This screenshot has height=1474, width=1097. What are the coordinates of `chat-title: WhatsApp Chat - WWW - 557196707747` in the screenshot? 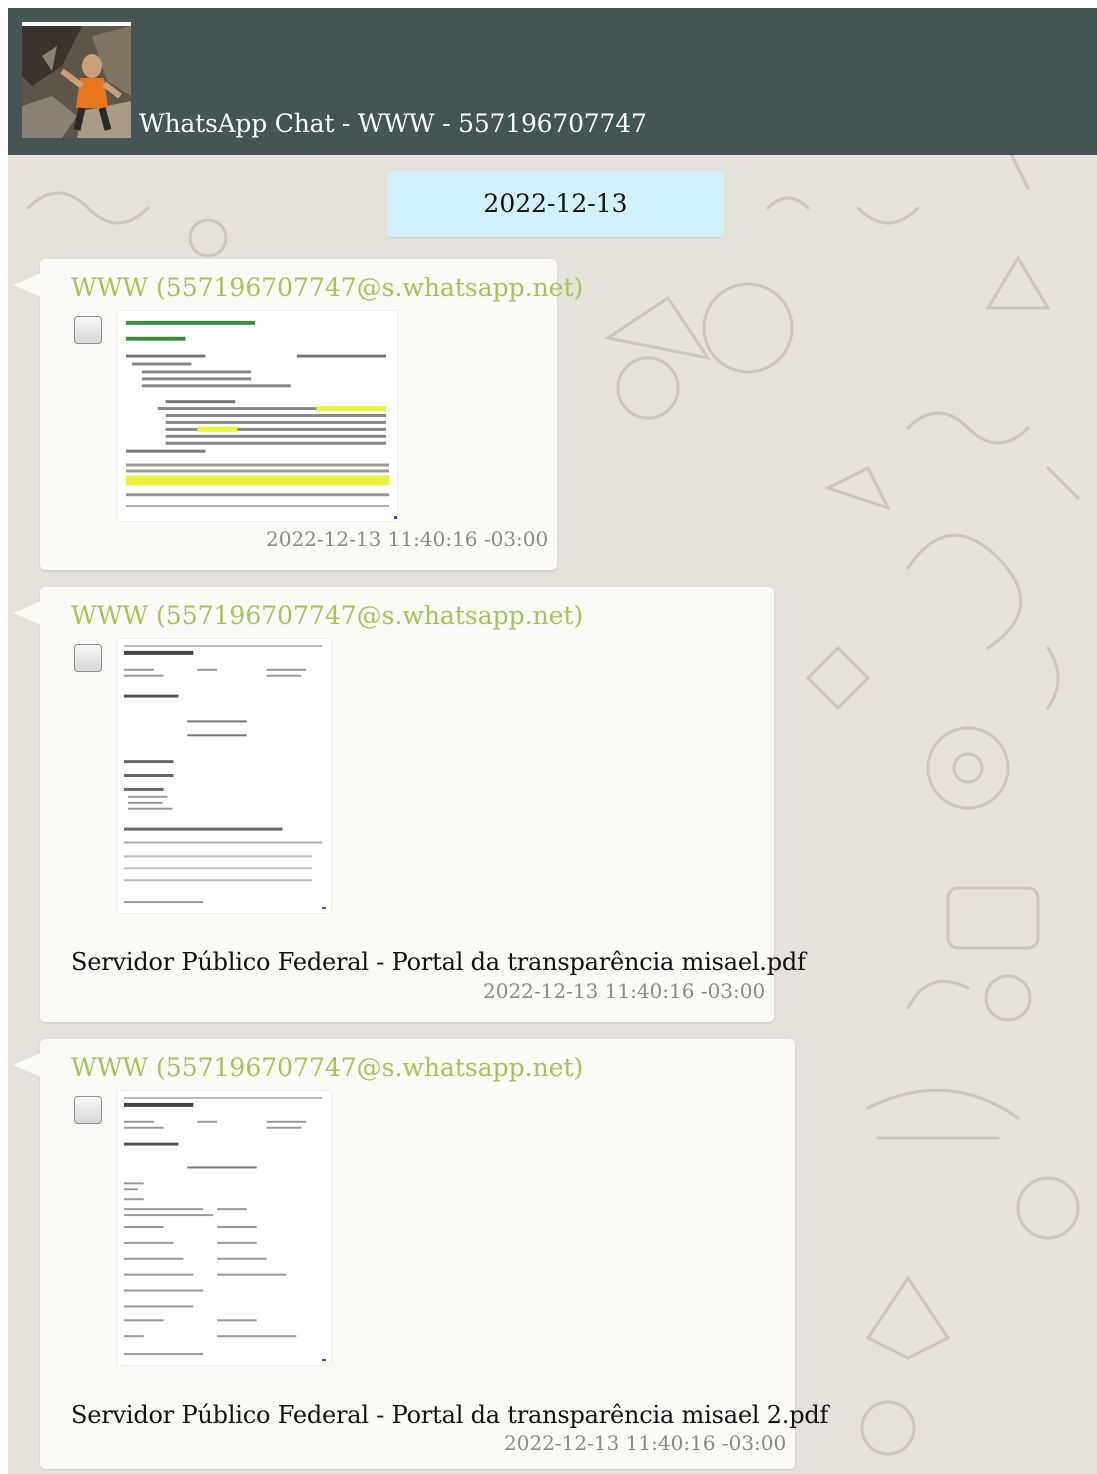 It's located at (393, 123).